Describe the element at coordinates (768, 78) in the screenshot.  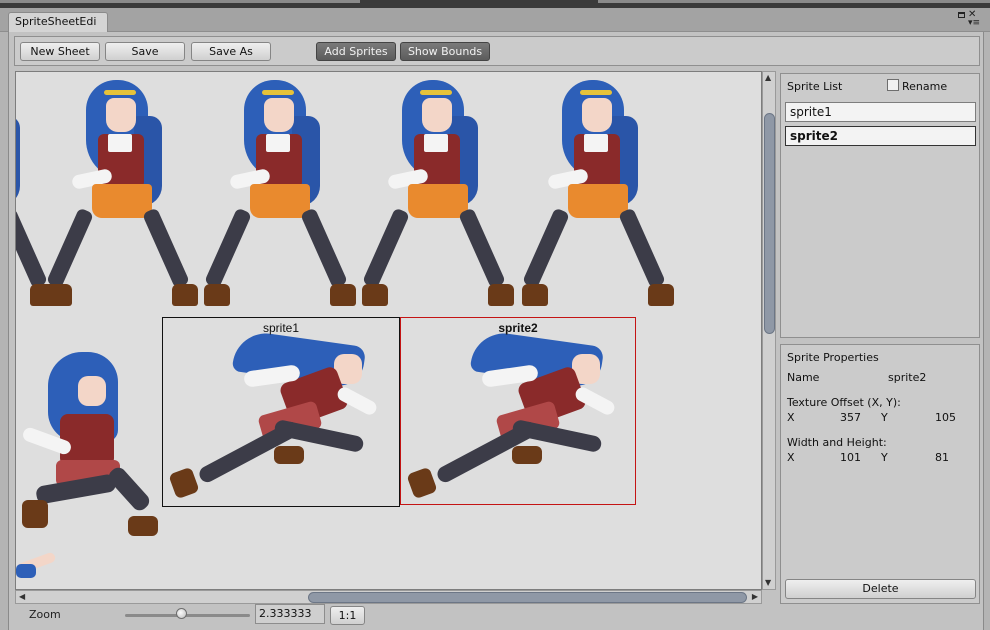
I see `scroll-up-icon: ▲` at that location.